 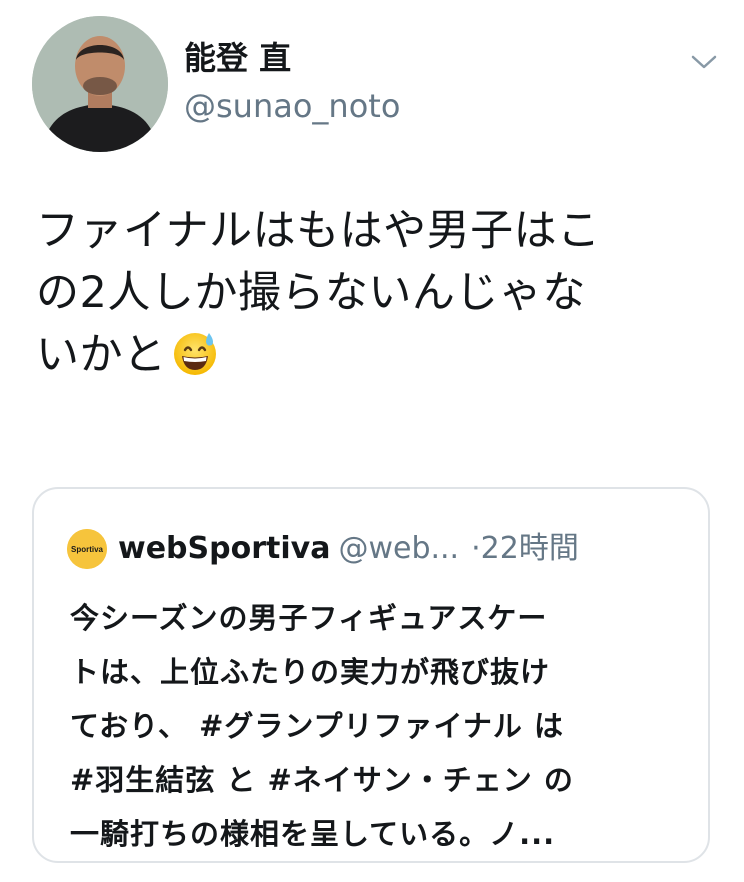 I want to click on quoted-text-line: 今シーズンの男子フィギュアスケー, so click(x=309, y=618).